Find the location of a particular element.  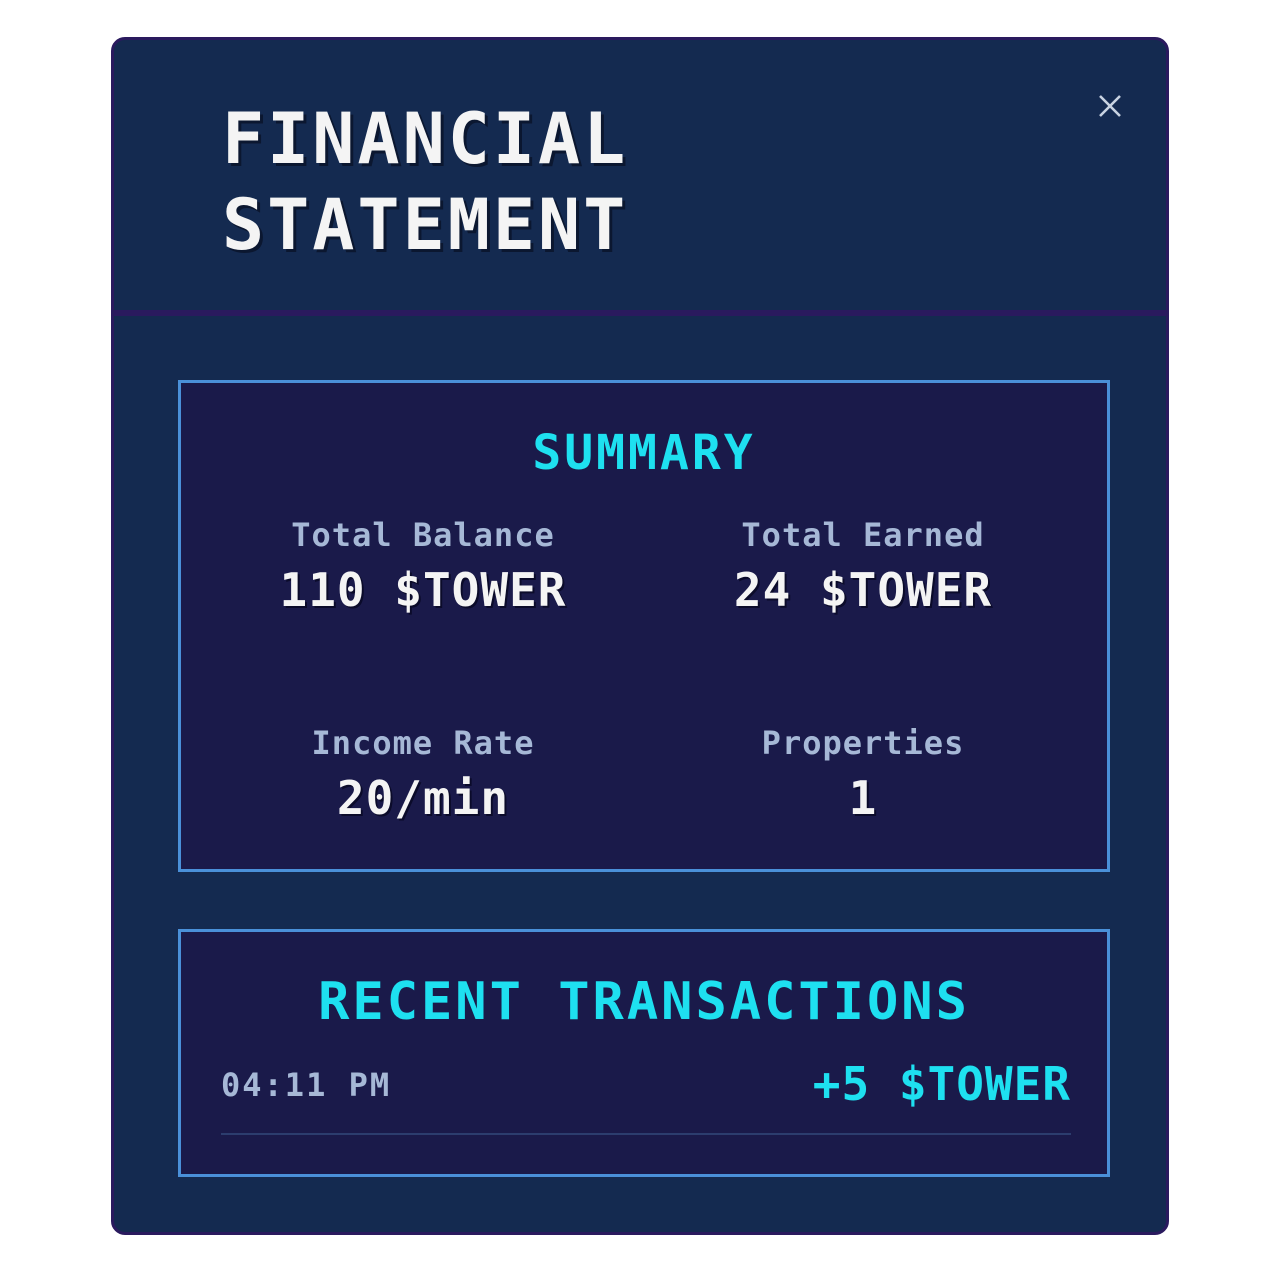

stat-label: Properties is located at coordinates (863, 743).